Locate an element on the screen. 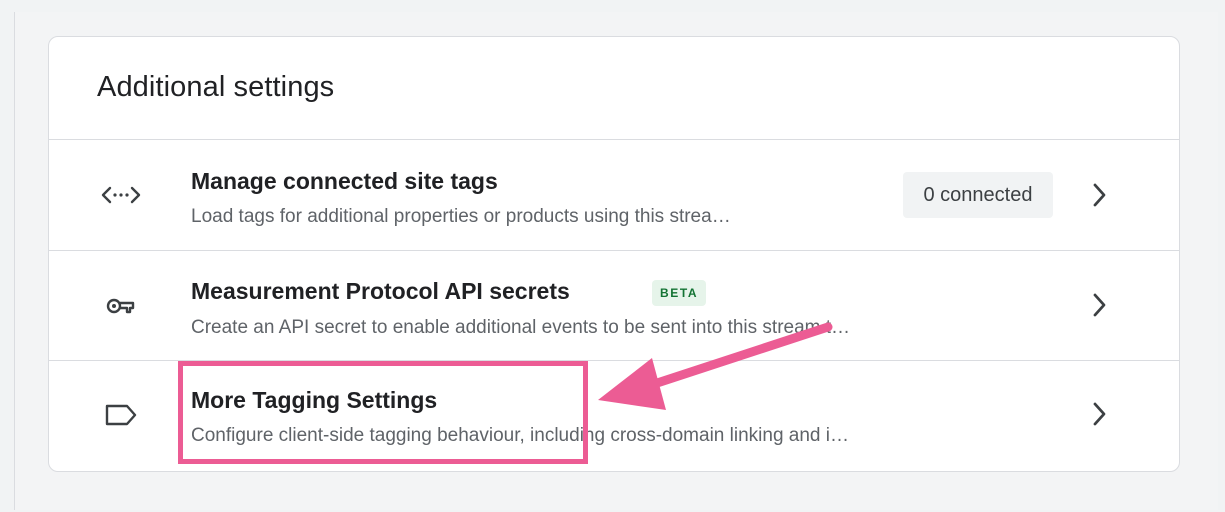  row-title: More Tagging Settings is located at coordinates (314, 400).